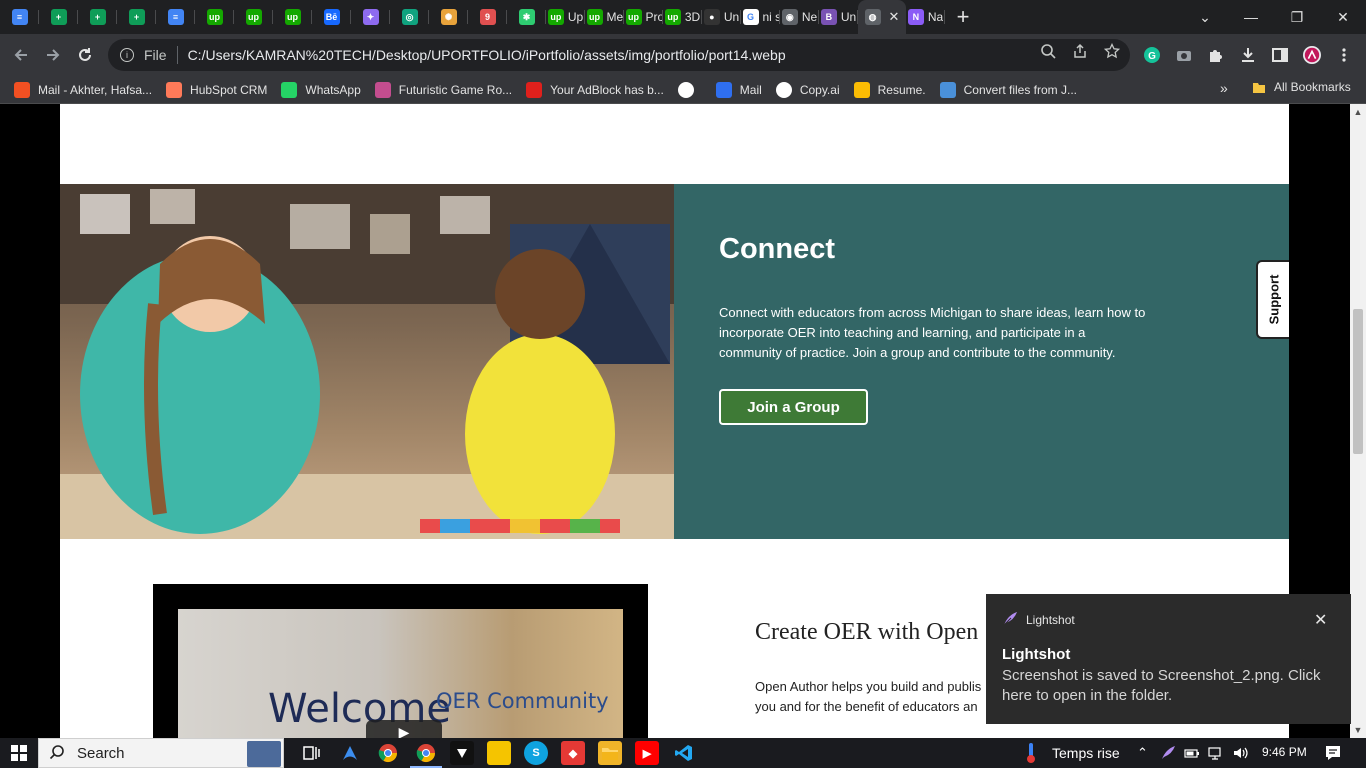 The width and height of the screenshot is (1366, 768). Describe the element at coordinates (1184, 55) in the screenshot. I see `camera-extension-icon` at that location.